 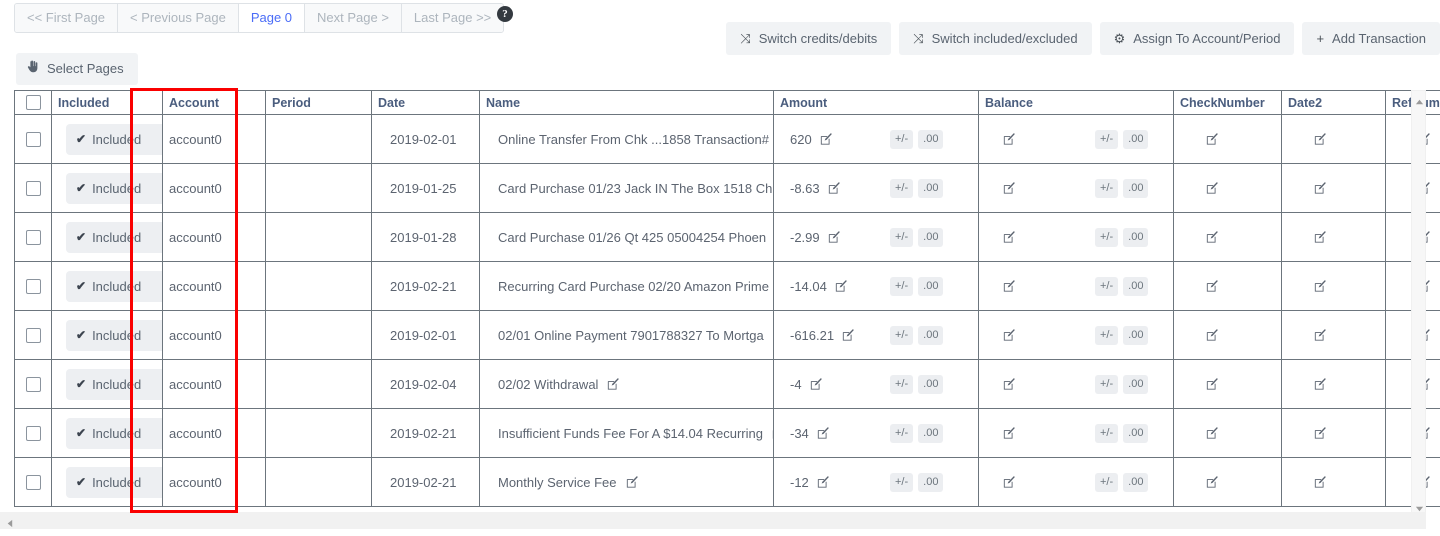 What do you see at coordinates (353, 18) in the screenshot?
I see `next-page-button: Next Page >` at bounding box center [353, 18].